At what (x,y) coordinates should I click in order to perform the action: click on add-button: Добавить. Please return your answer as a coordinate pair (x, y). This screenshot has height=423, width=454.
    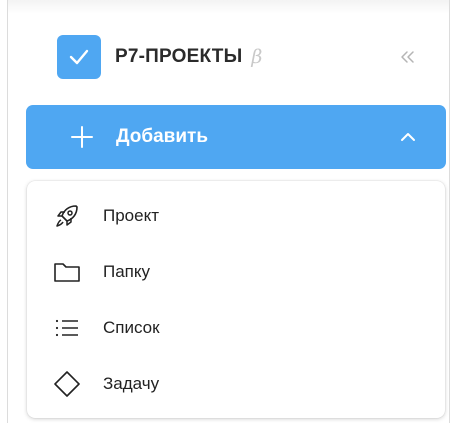
    Looking at the image, I should click on (236, 137).